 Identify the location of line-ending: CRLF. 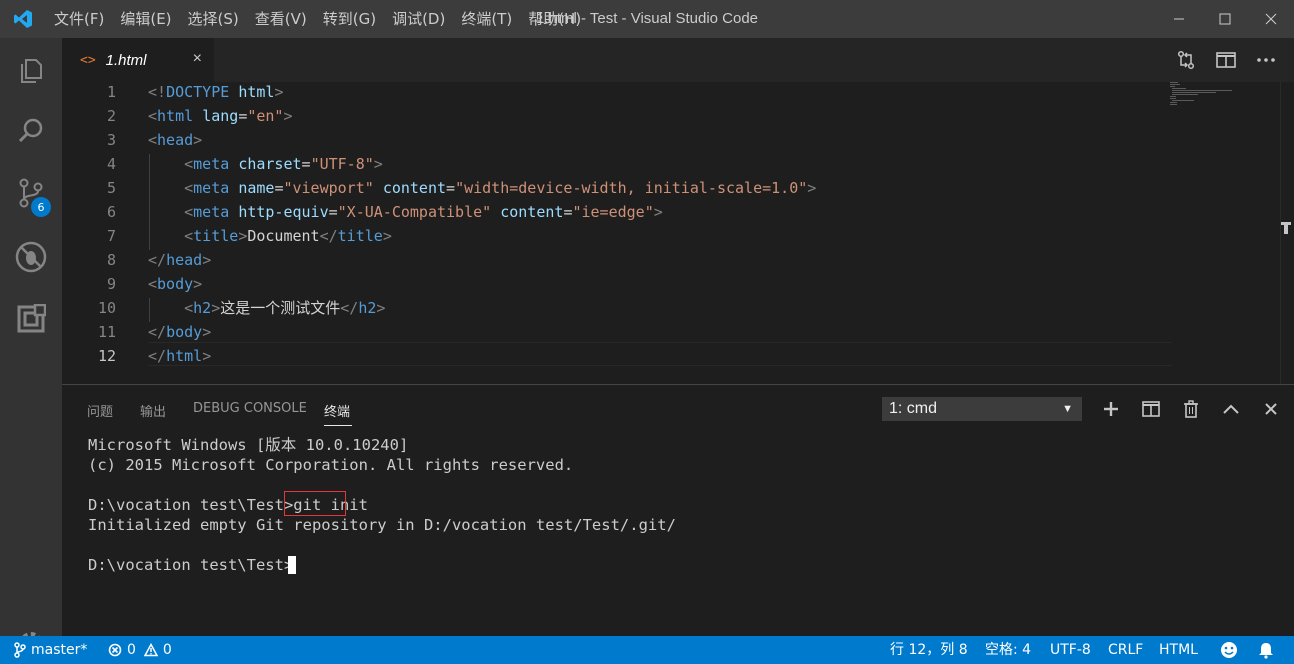
(1125, 650).